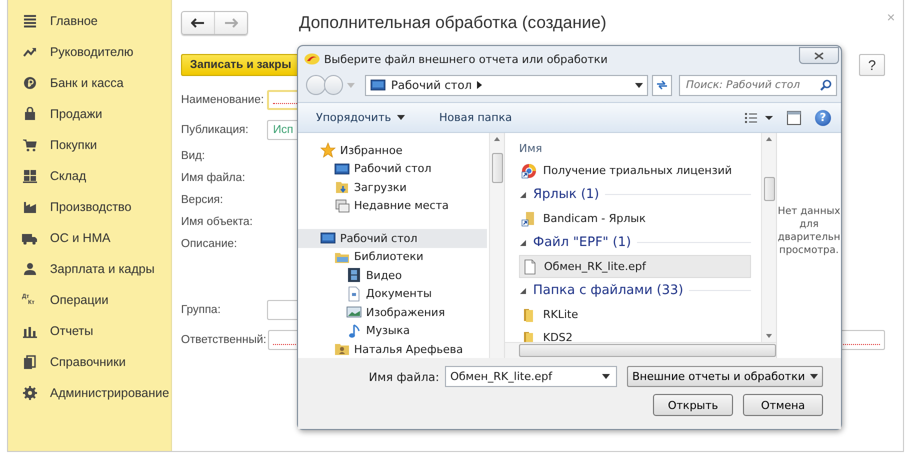 This screenshot has width=910, height=459. Describe the element at coordinates (89, 206) in the screenshot. I see `sidebar-item: Производство` at that location.